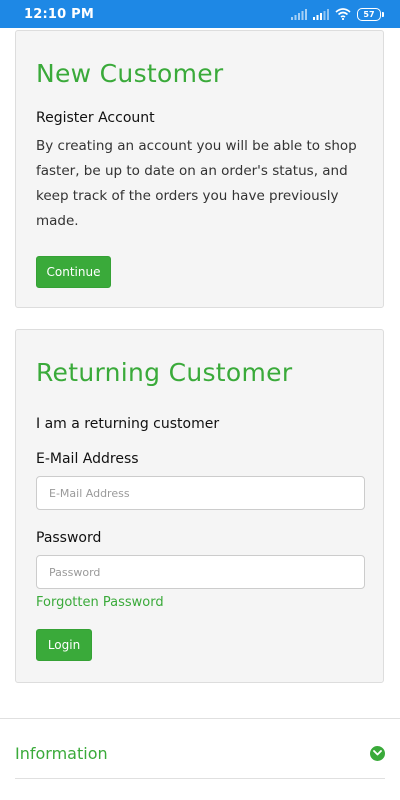 The image size is (400, 800). I want to click on chevron-down-circle-icon, so click(377, 753).